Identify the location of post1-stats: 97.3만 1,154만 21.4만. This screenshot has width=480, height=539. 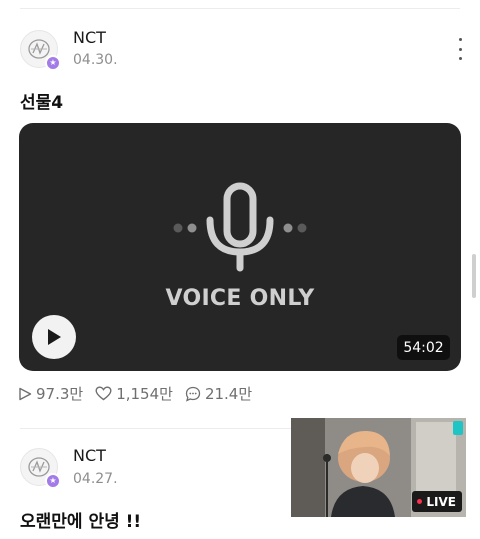
(141, 393).